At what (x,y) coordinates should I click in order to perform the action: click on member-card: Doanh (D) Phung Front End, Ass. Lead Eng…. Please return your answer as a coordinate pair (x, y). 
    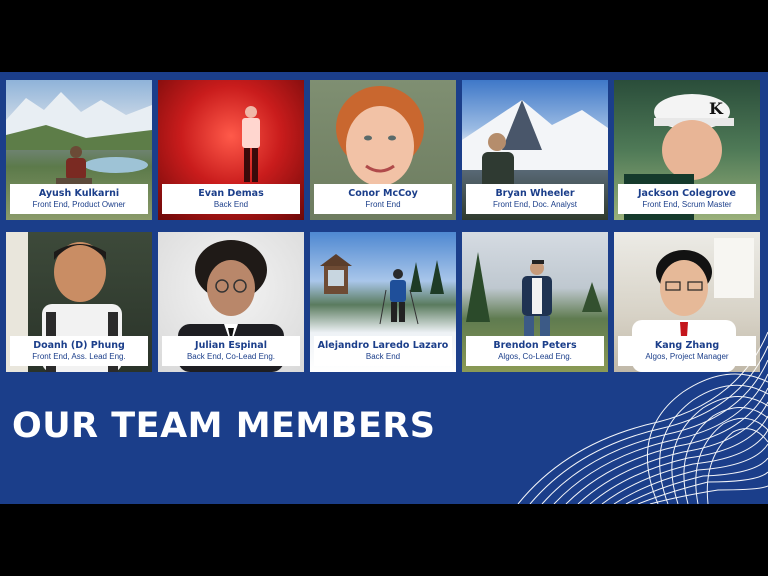
    Looking at the image, I should click on (79, 302).